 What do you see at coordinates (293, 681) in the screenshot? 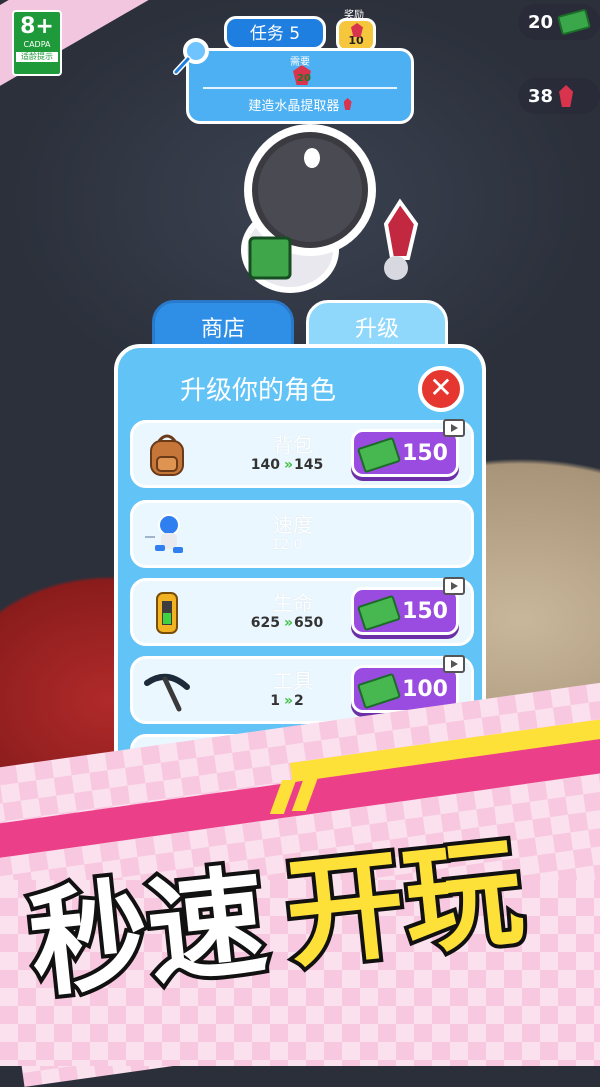
I see `upgrade-name: 工具` at bounding box center [293, 681].